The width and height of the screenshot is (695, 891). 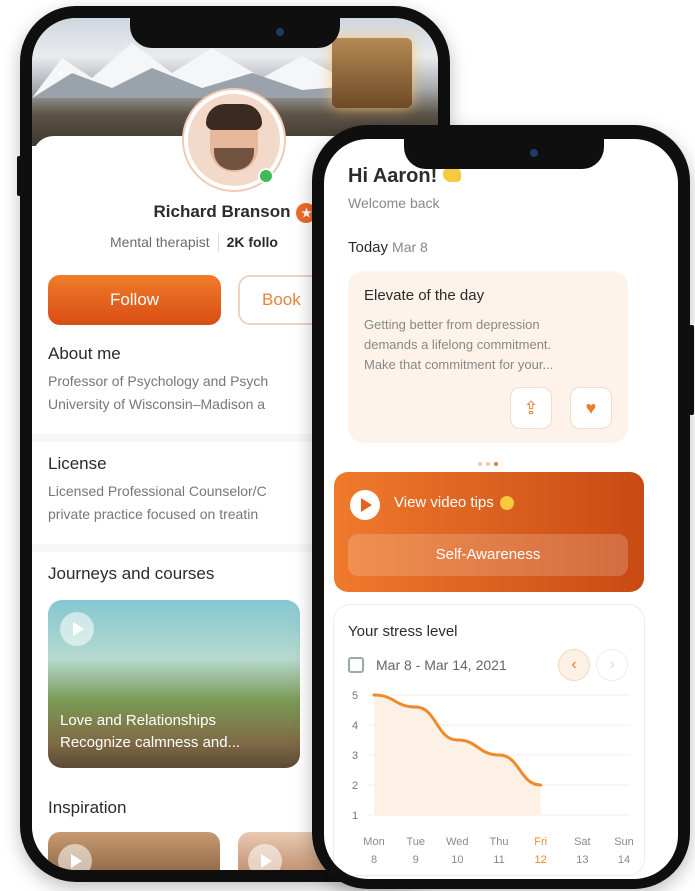 What do you see at coordinates (356, 665) in the screenshot?
I see `calendar-icon` at bounding box center [356, 665].